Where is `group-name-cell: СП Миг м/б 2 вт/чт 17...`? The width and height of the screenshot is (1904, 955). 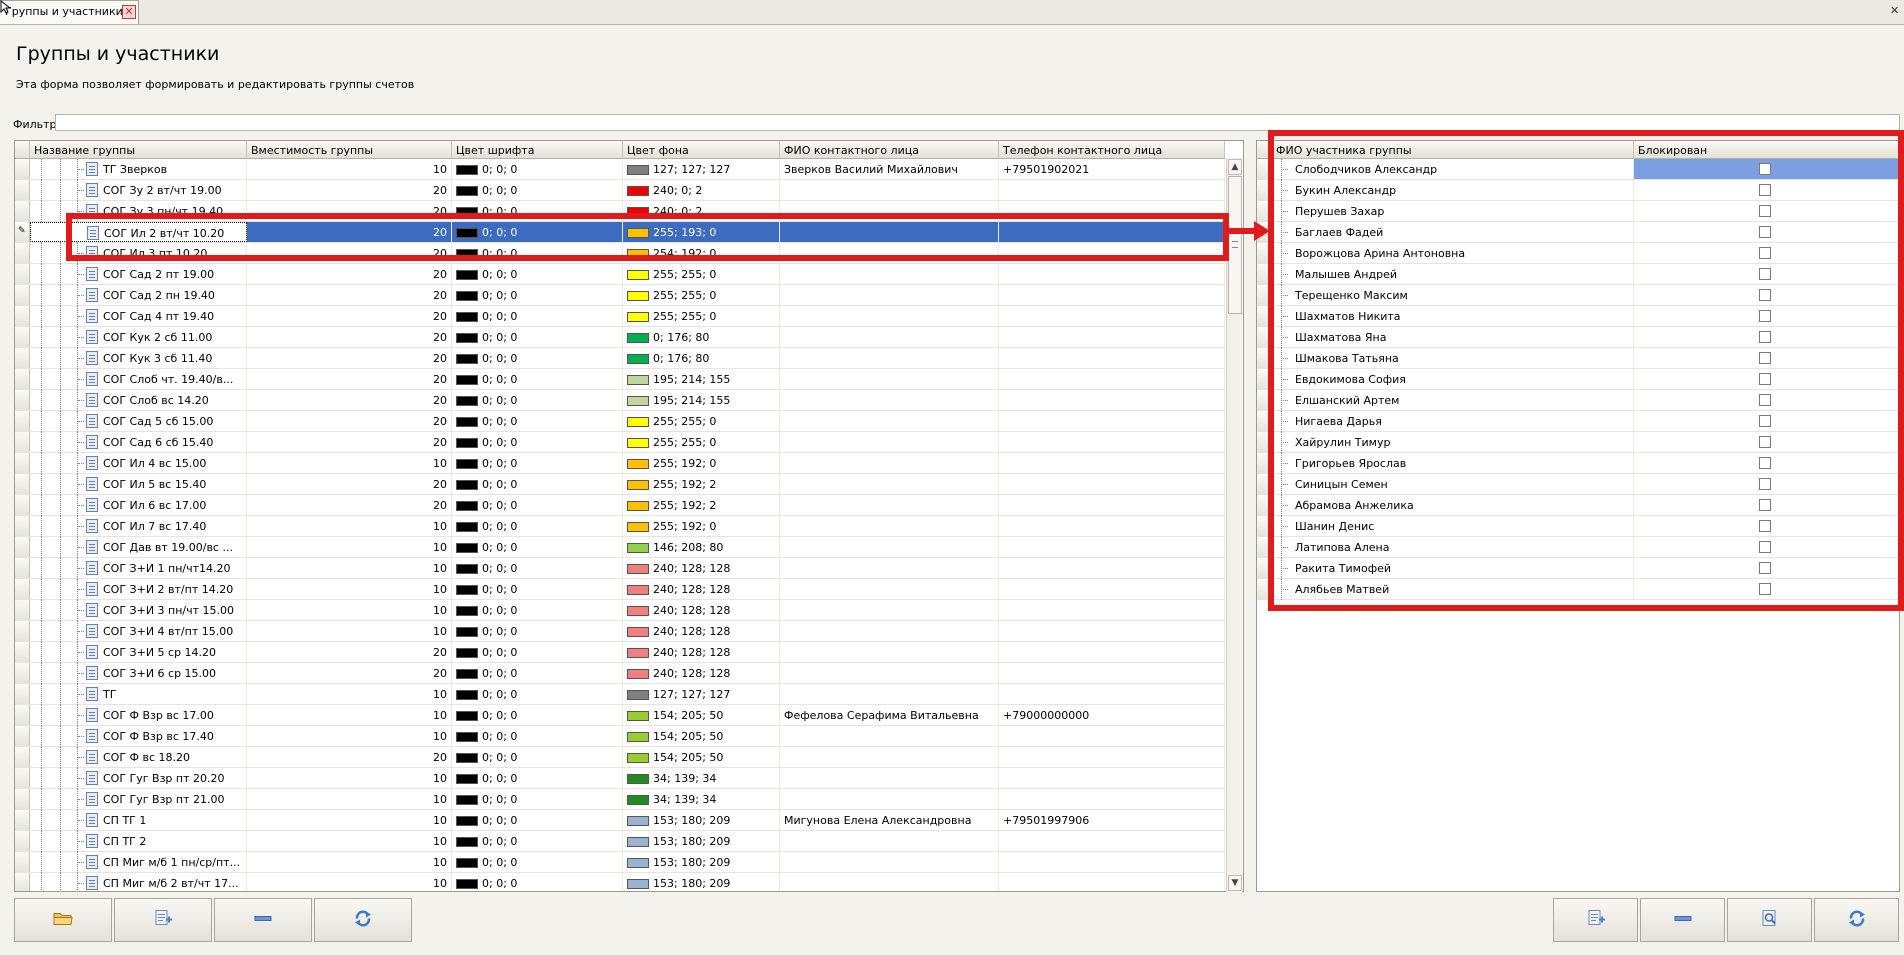 group-name-cell: СП Миг м/б 2 вт/чт 17... is located at coordinates (138, 882).